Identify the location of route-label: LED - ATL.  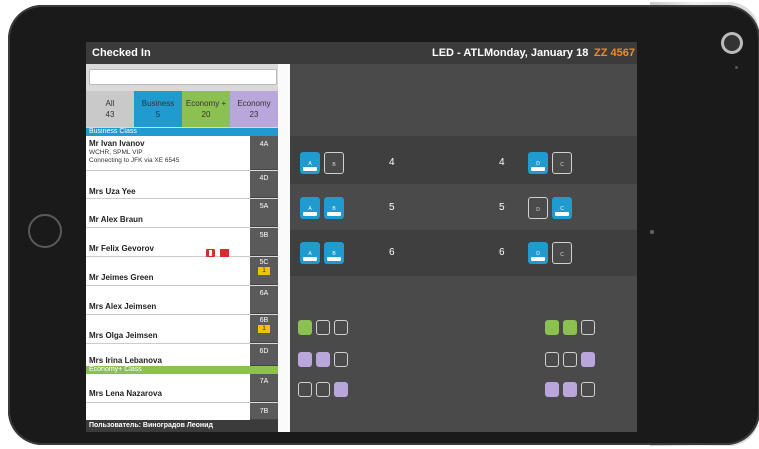
(458, 53).